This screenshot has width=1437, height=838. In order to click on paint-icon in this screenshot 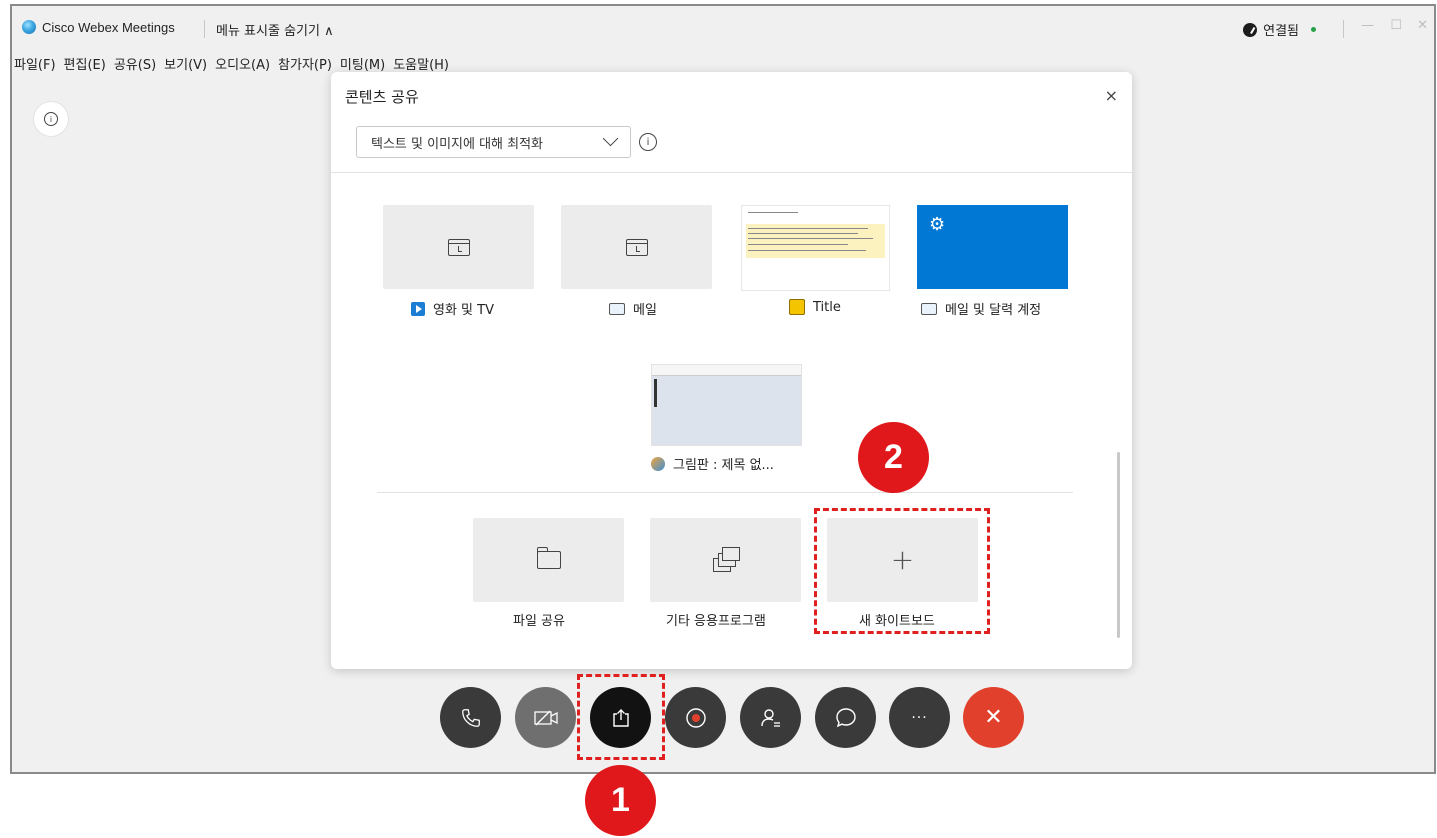, I will do `click(658, 463)`.